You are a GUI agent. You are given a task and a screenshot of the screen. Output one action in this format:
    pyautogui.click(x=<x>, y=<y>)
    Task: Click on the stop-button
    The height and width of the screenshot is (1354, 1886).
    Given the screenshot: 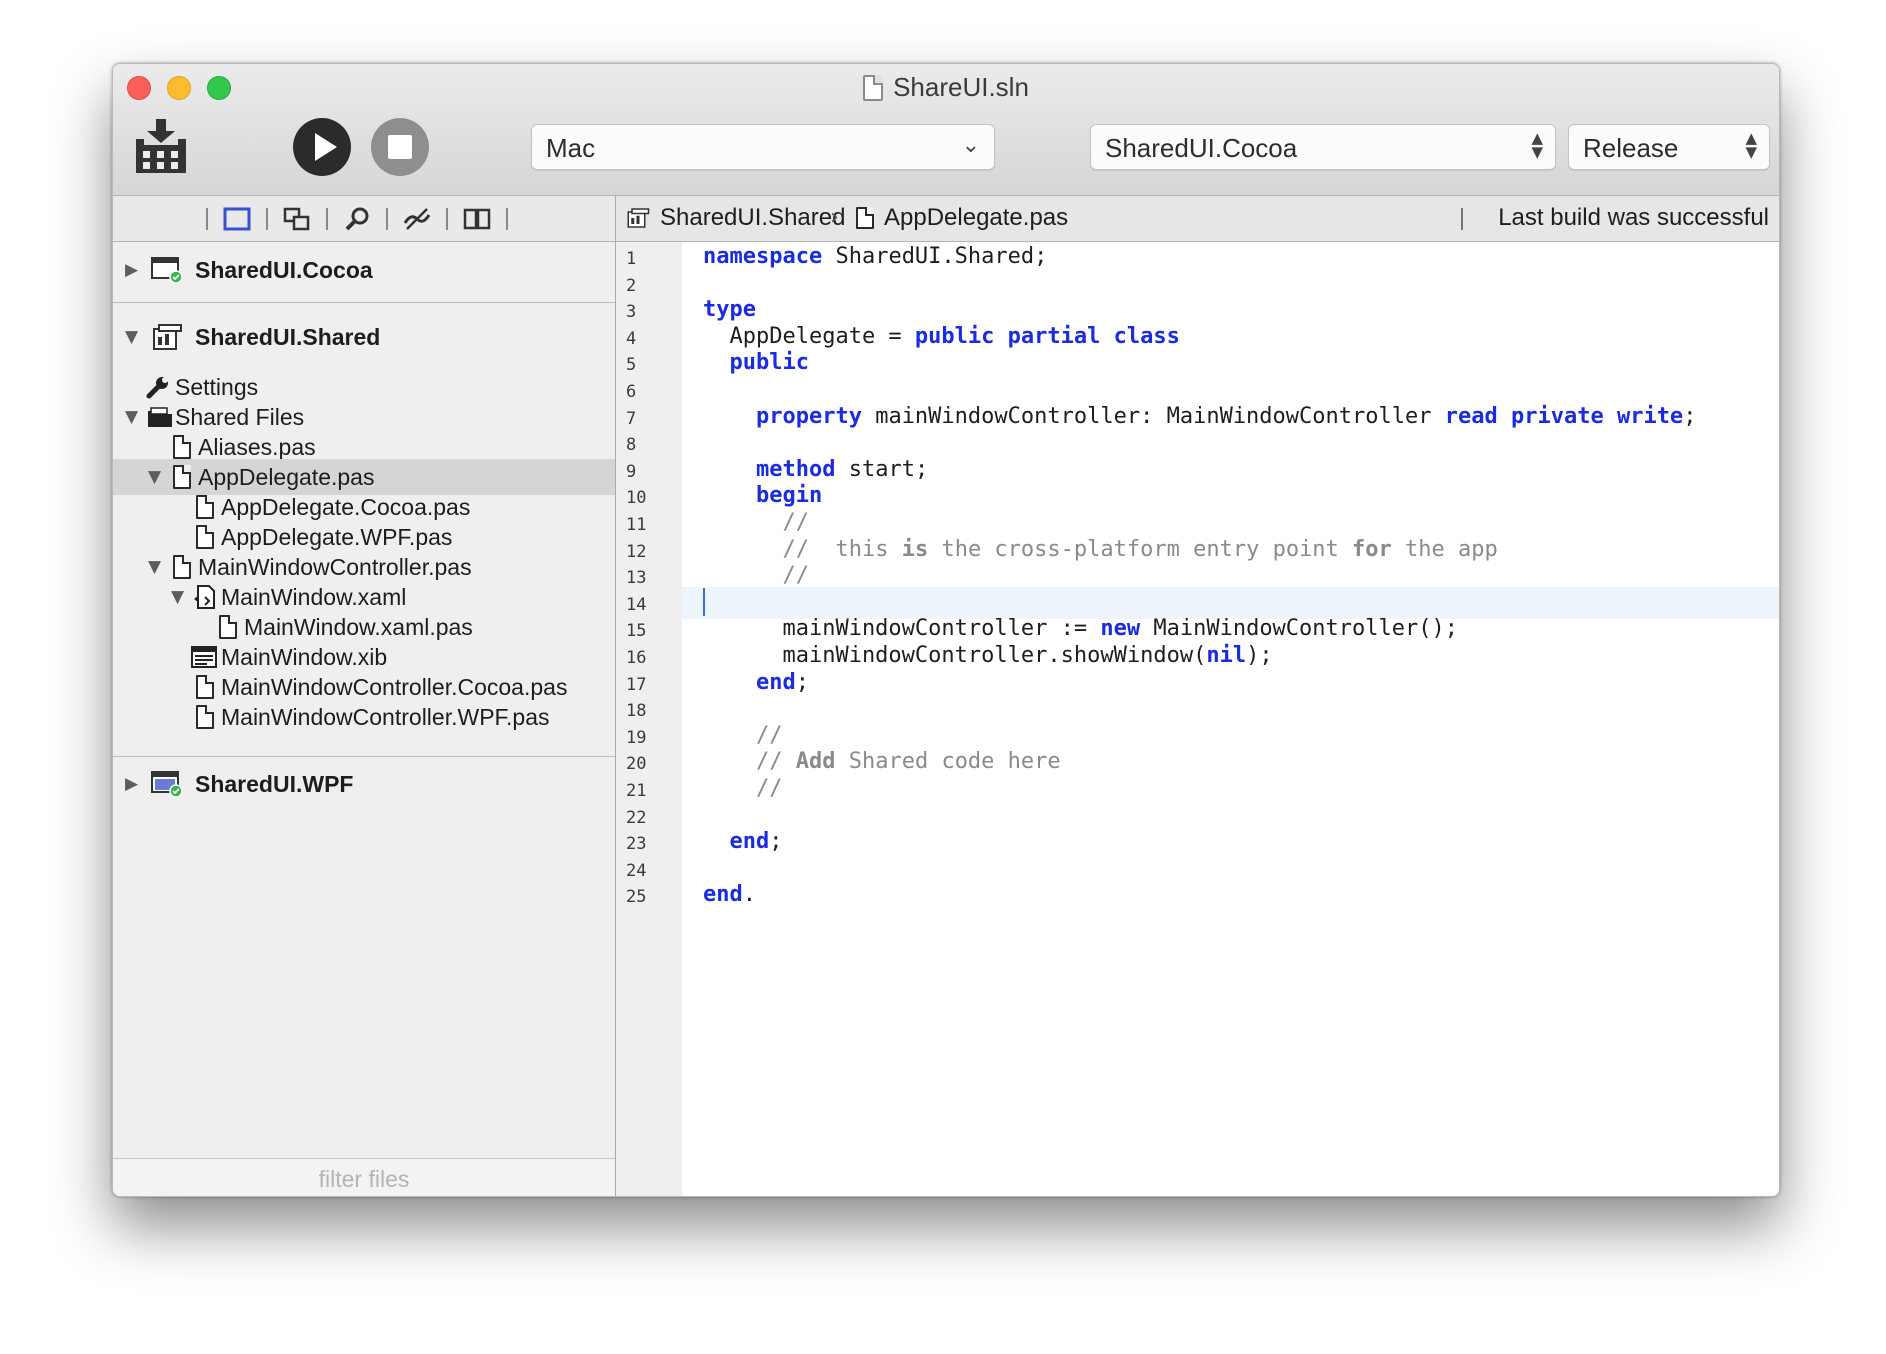 What is the action you would take?
    pyautogui.click(x=400, y=147)
    